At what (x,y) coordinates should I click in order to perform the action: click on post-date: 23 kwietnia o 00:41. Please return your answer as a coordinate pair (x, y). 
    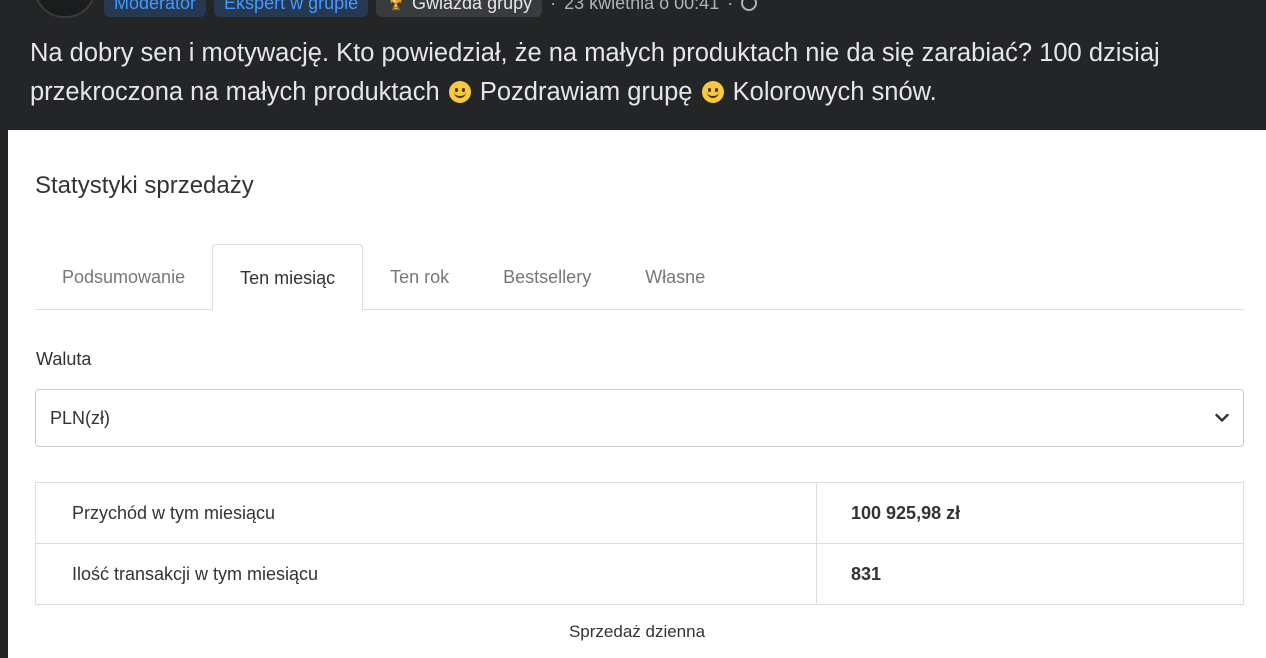
    Looking at the image, I should click on (641, 8).